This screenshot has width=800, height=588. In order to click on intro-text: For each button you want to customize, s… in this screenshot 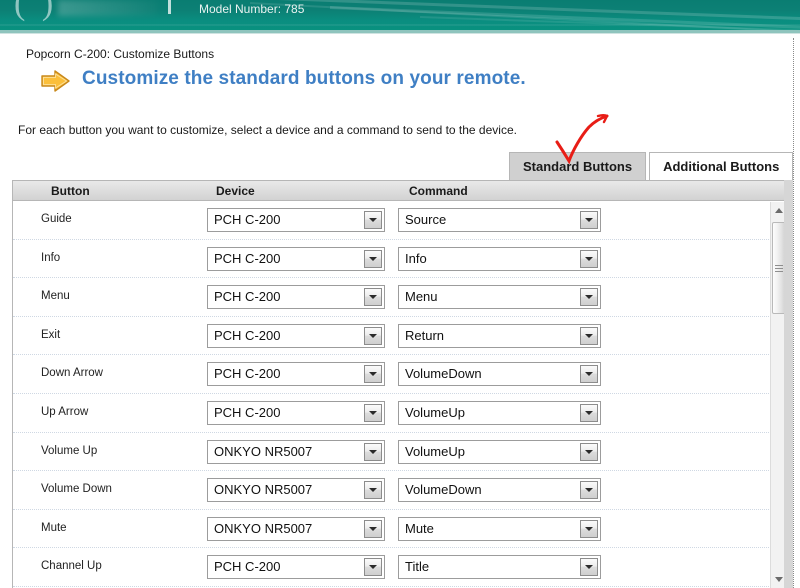, I will do `click(267, 130)`.